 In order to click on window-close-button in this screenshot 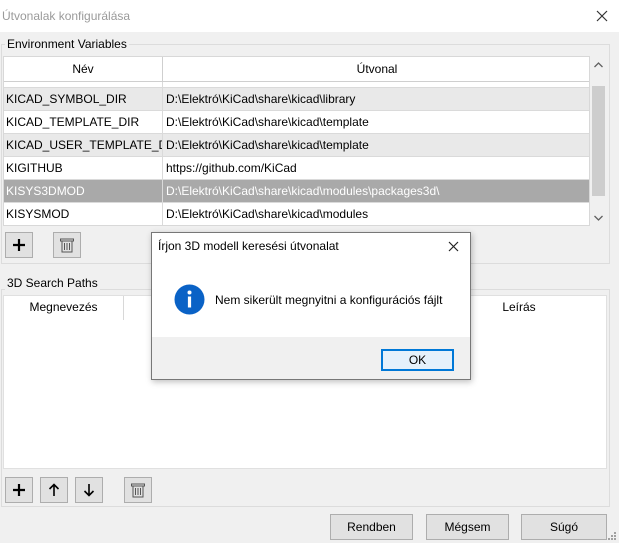, I will do `click(602, 16)`.